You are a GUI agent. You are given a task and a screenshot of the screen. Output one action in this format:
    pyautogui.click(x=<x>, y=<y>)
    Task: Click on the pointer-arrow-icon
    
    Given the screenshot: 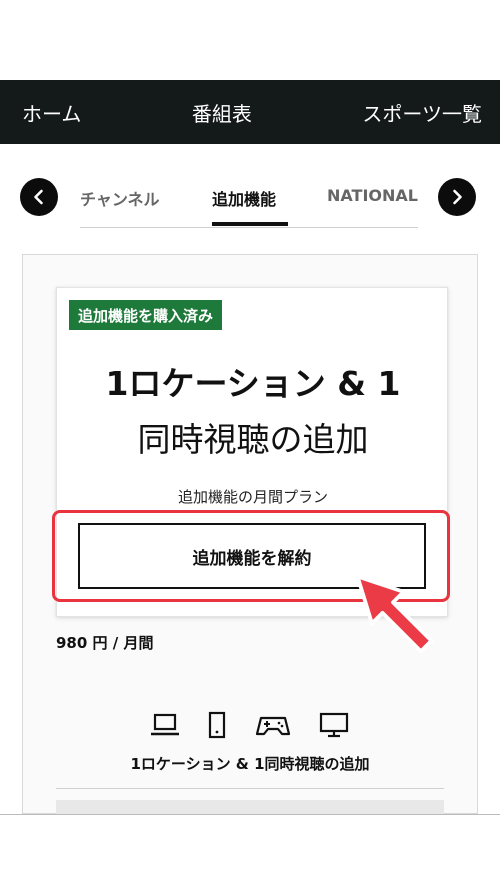 What is the action you would take?
    pyautogui.click(x=394, y=614)
    